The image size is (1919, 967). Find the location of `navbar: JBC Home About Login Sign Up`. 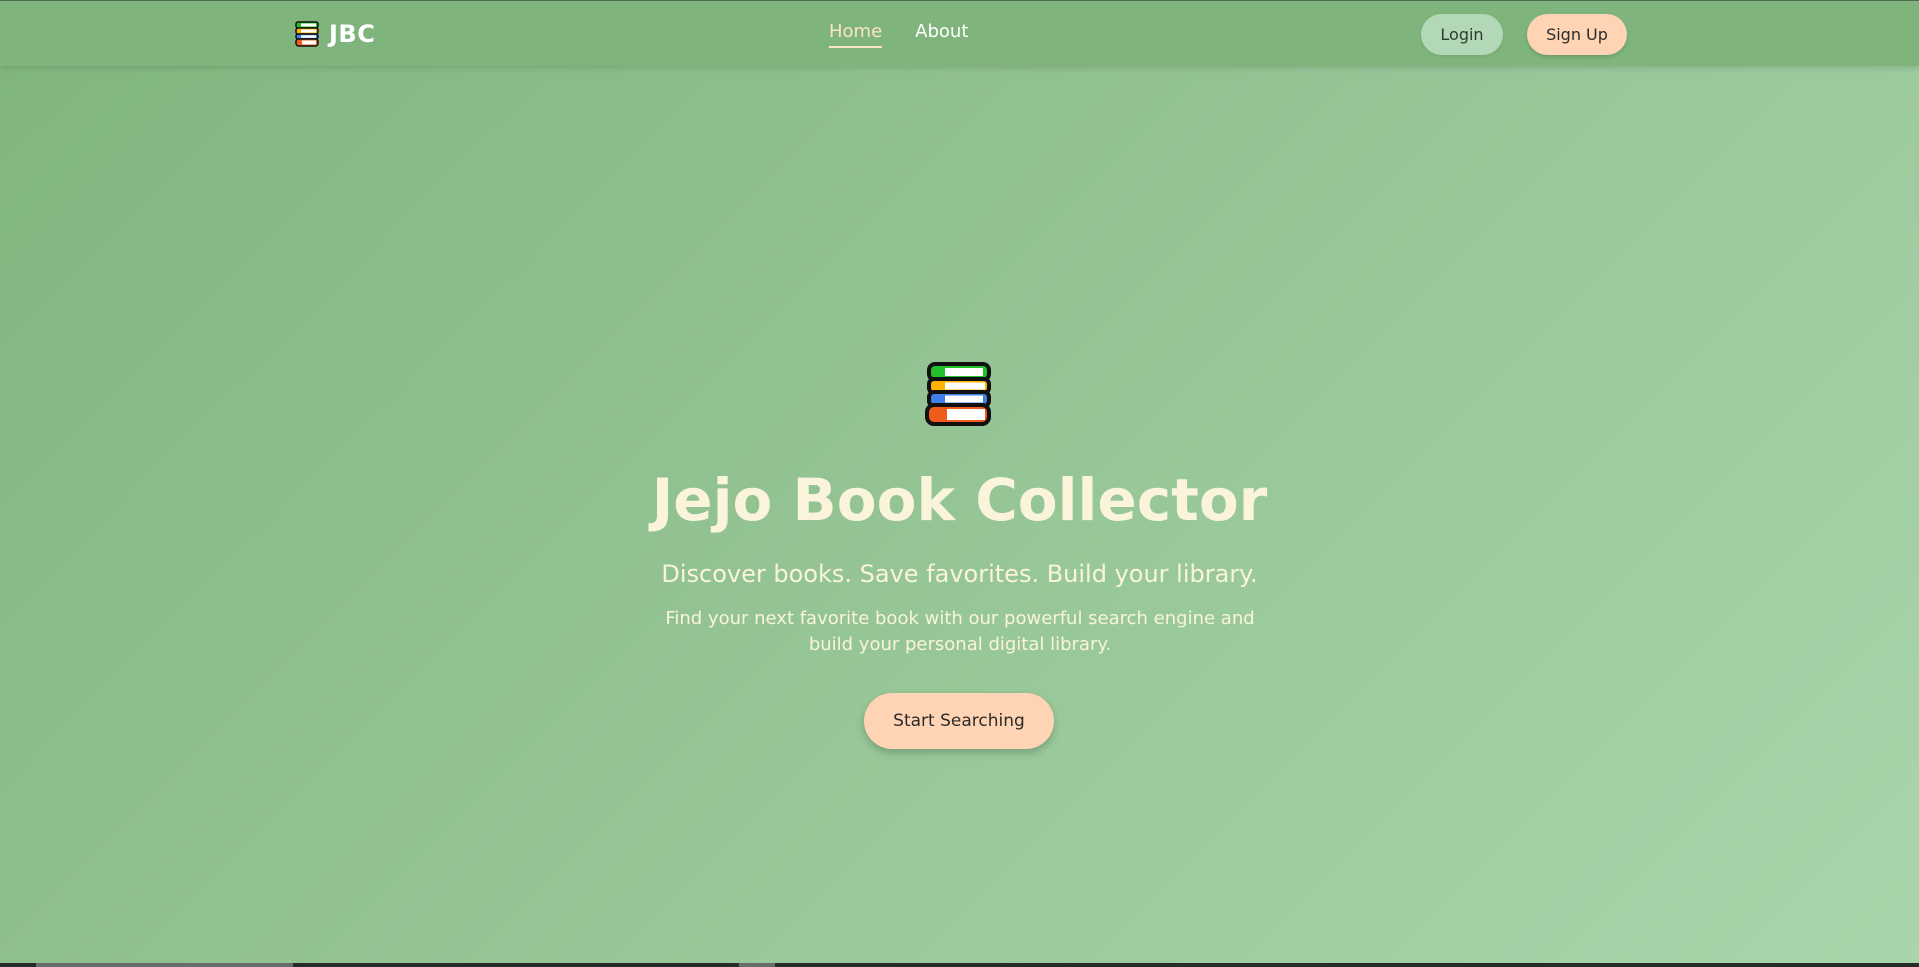

navbar: JBC Home About Login Sign Up is located at coordinates (959, 33).